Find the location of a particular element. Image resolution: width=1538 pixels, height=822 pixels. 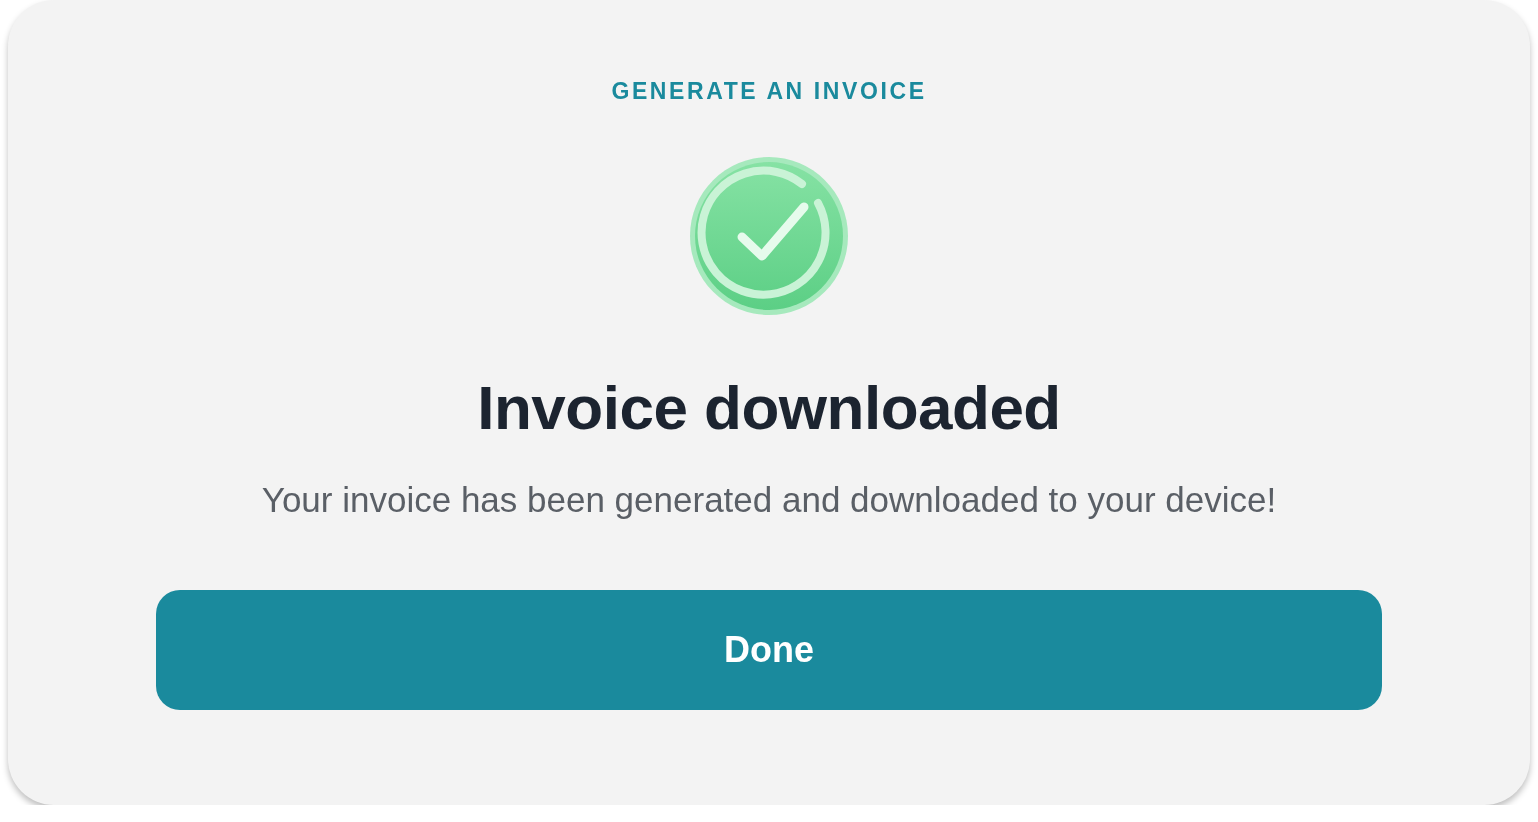

eyebrow-title: GENERATE AN INVOICE is located at coordinates (769, 91).